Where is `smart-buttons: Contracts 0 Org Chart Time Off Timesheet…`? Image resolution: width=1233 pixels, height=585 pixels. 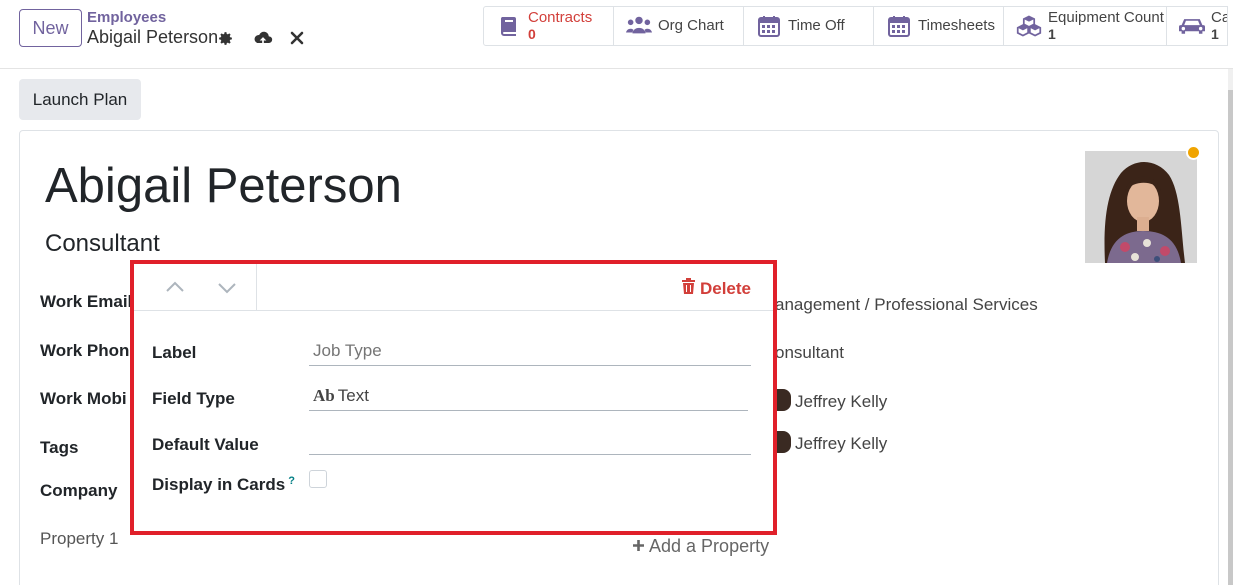 smart-buttons: Contracts 0 Org Chart Time Off Timesheet… is located at coordinates (855, 26).